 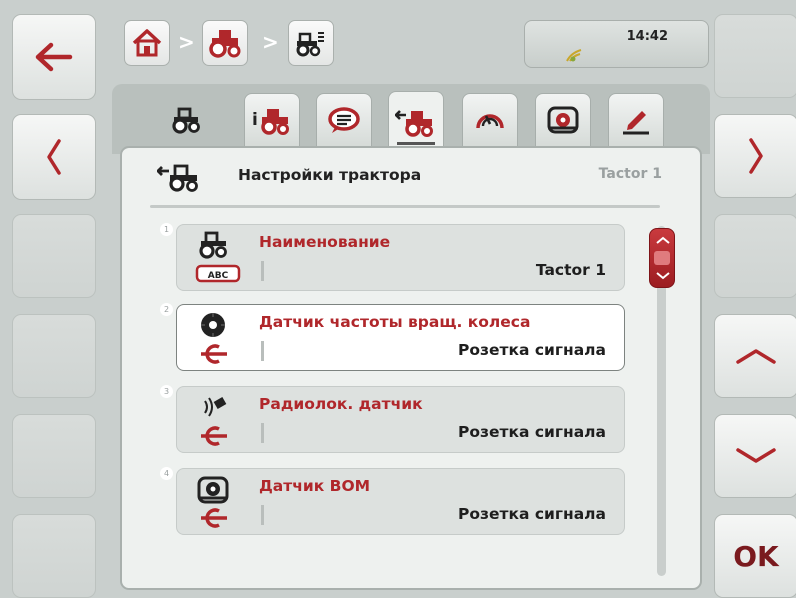 What do you see at coordinates (662, 258) in the screenshot?
I see `scrollbar-thumb` at bounding box center [662, 258].